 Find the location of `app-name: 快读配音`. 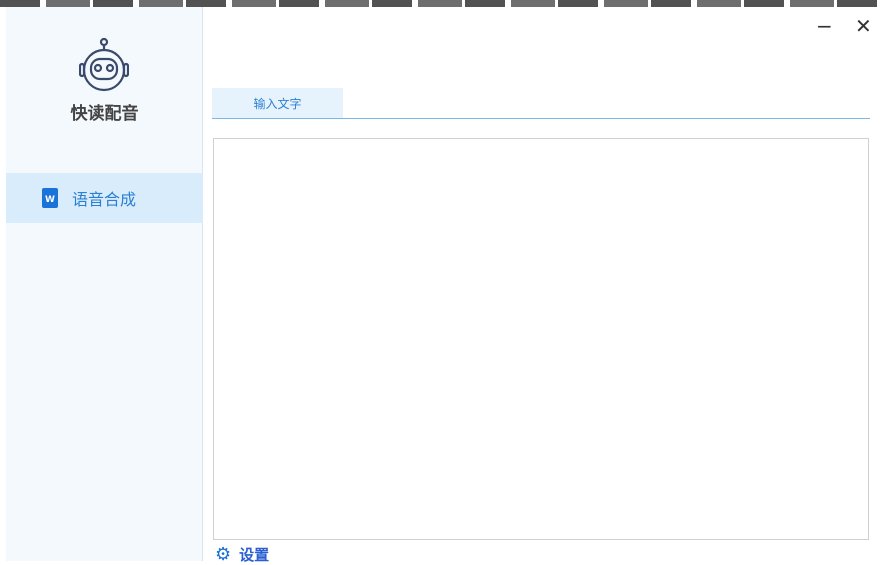

app-name: 快读配音 is located at coordinates (104, 114).